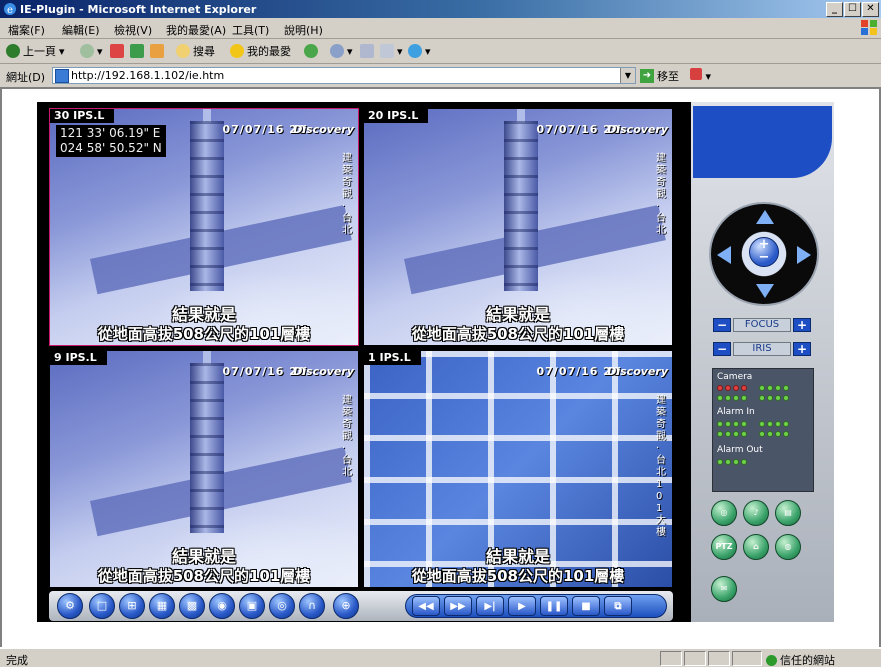  I want to click on globe-button: ◍, so click(788, 547).